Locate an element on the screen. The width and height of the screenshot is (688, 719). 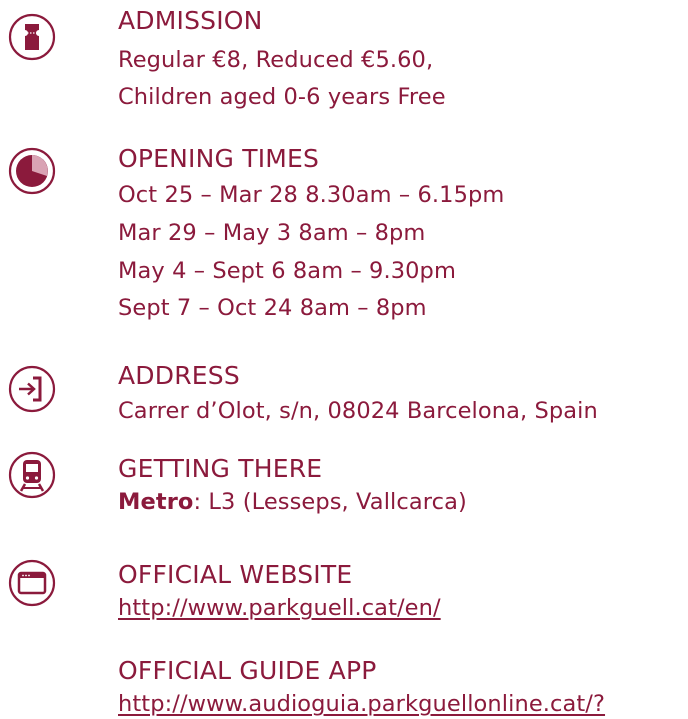
metro-label: Metro is located at coordinates (156, 502).